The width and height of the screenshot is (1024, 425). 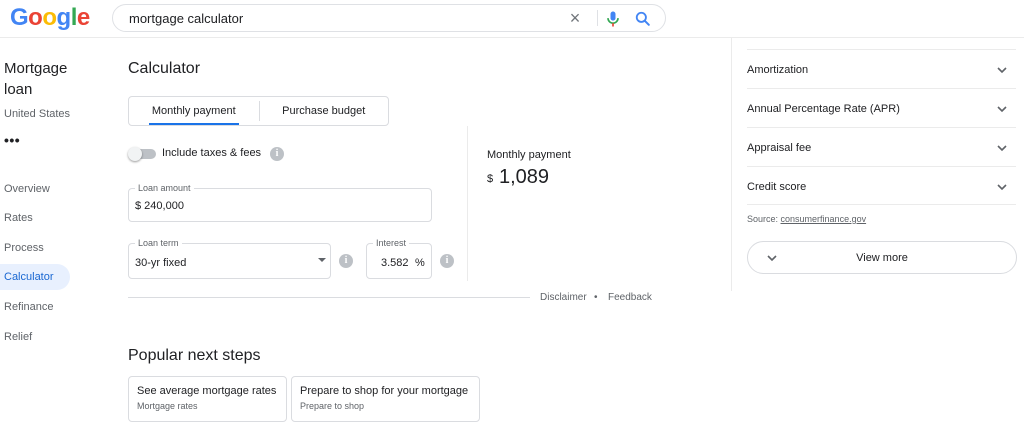 I want to click on toggle-knob, so click(x=135, y=154).